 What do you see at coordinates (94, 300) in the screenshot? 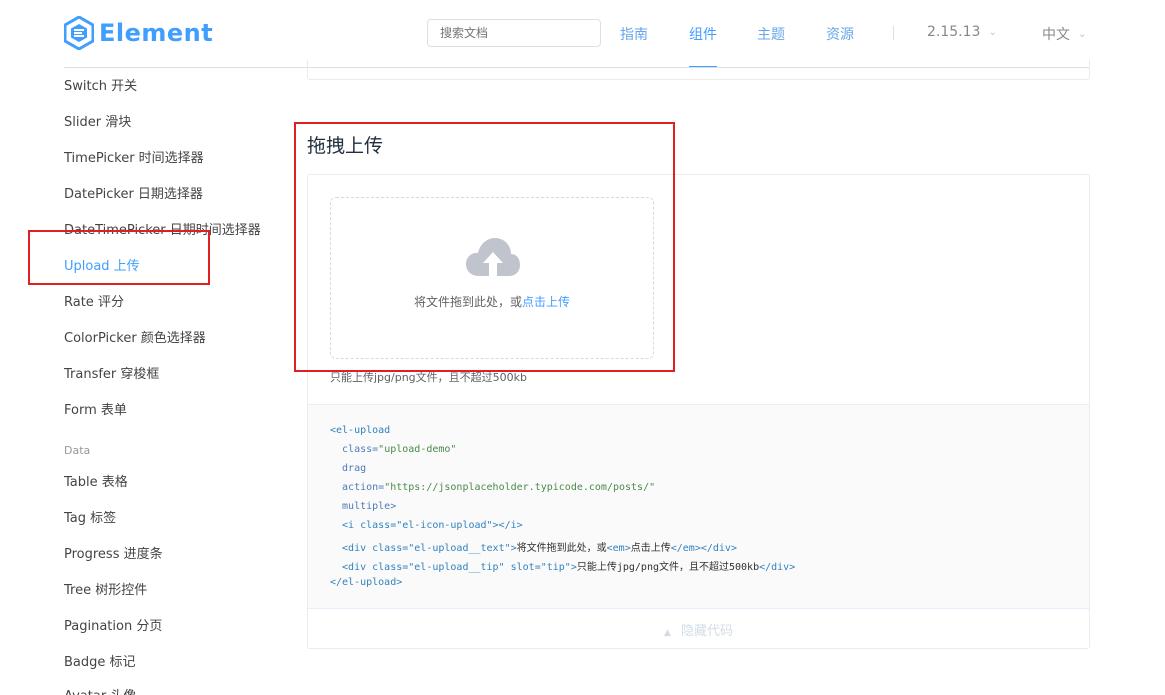
I see `sidebar-item-rate: Rate 评分` at bounding box center [94, 300].